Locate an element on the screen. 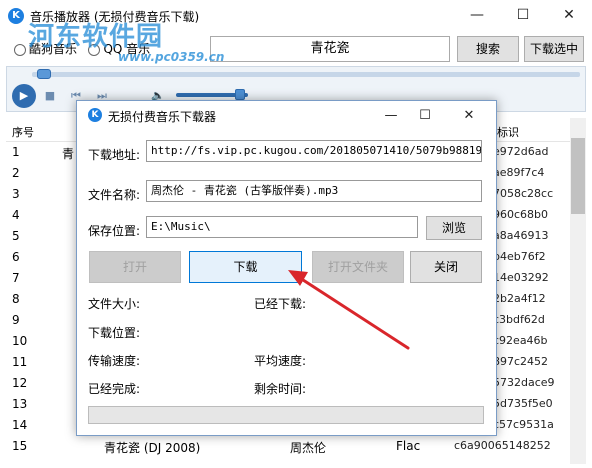 Image resolution: width=592 pixels, height=468 pixels. row-format: Flac is located at coordinates (408, 446).